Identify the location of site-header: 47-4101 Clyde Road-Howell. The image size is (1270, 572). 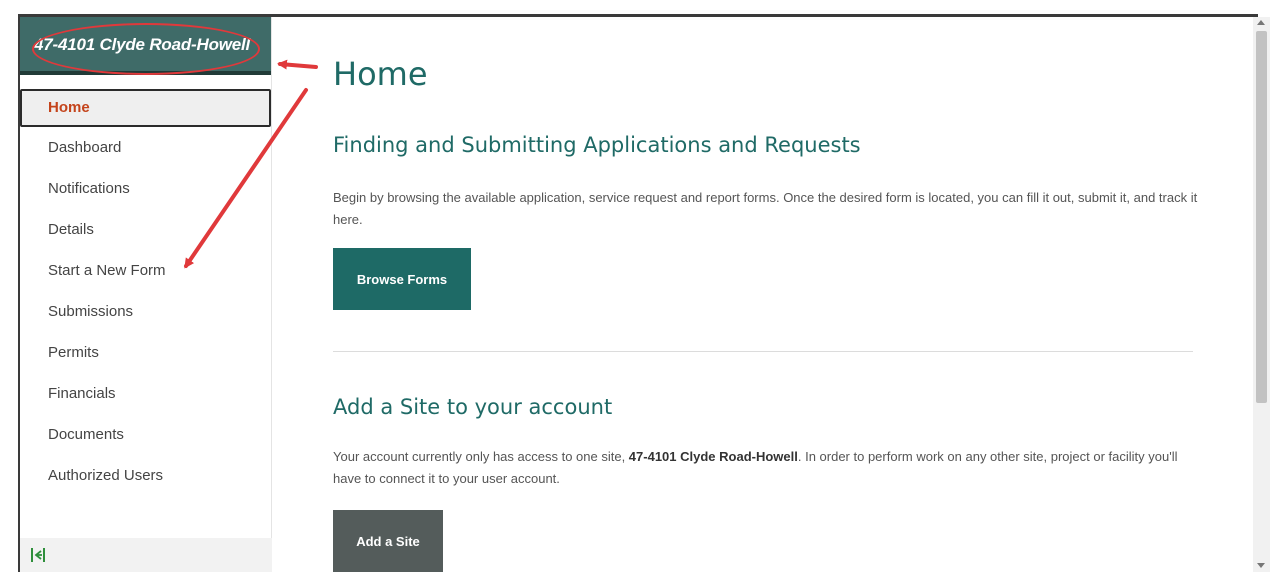
(145, 46).